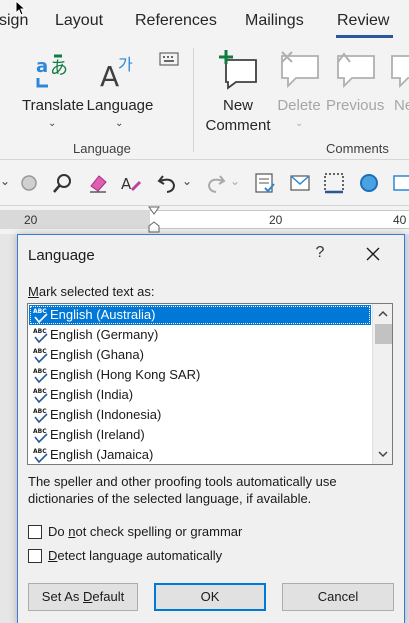 The image size is (409, 623). What do you see at coordinates (398, 91) in the screenshot?
I see `next-comment-button: Ne` at bounding box center [398, 91].